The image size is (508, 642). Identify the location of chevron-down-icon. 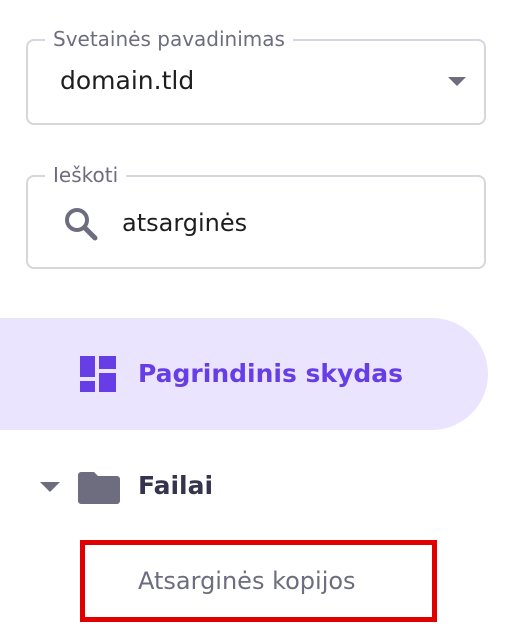
(457, 81).